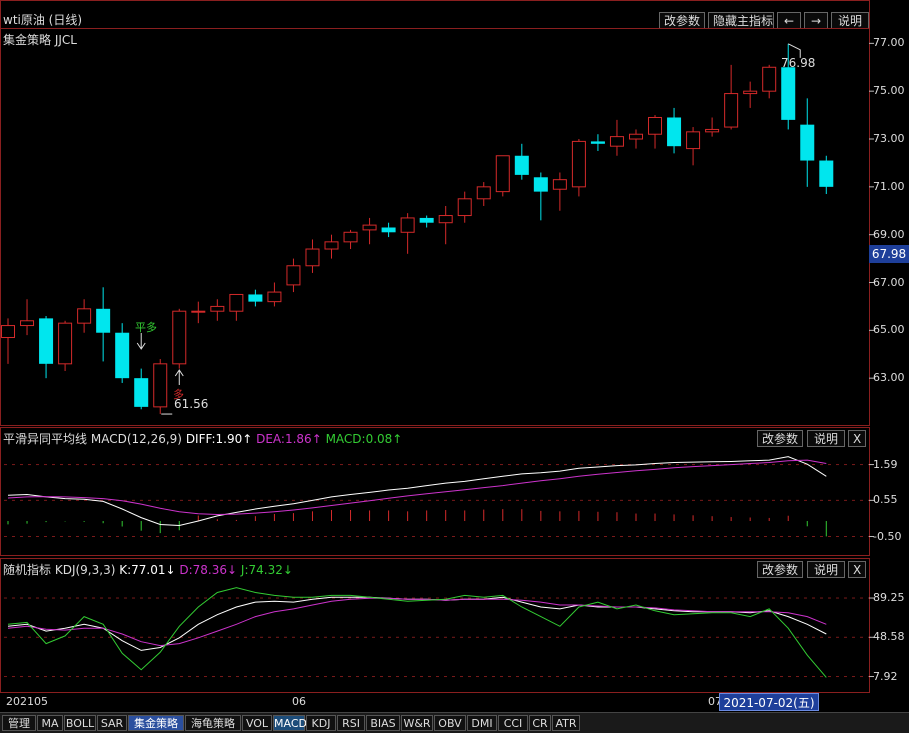 The height and width of the screenshot is (733, 909). Describe the element at coordinates (482, 723) in the screenshot. I see `tab-dmi: DMI` at that location.